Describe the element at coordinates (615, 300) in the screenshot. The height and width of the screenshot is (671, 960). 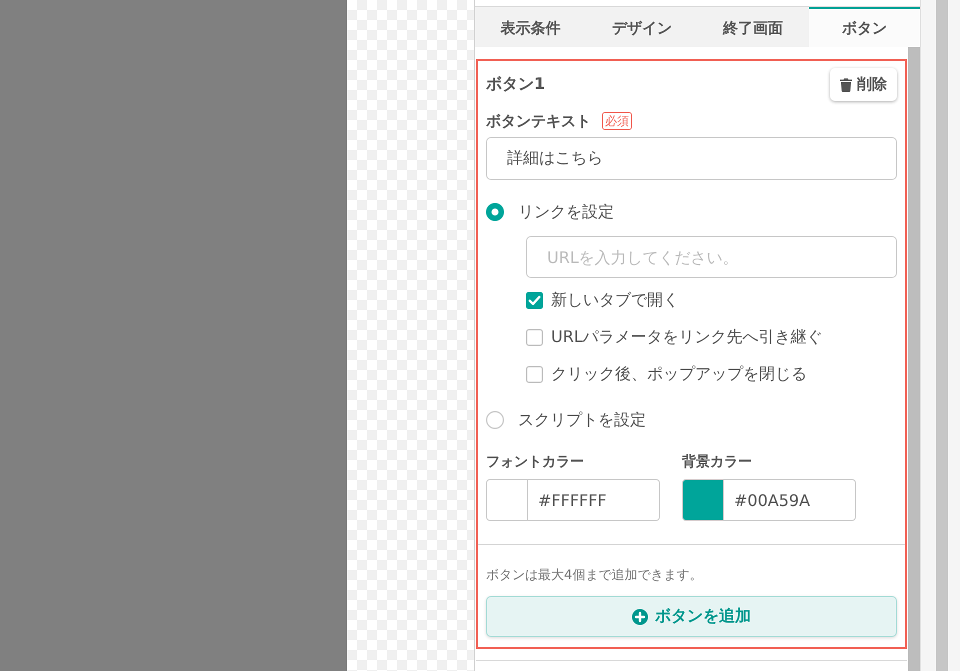
I see `checkbox-label: 新しいタブで開く` at that location.